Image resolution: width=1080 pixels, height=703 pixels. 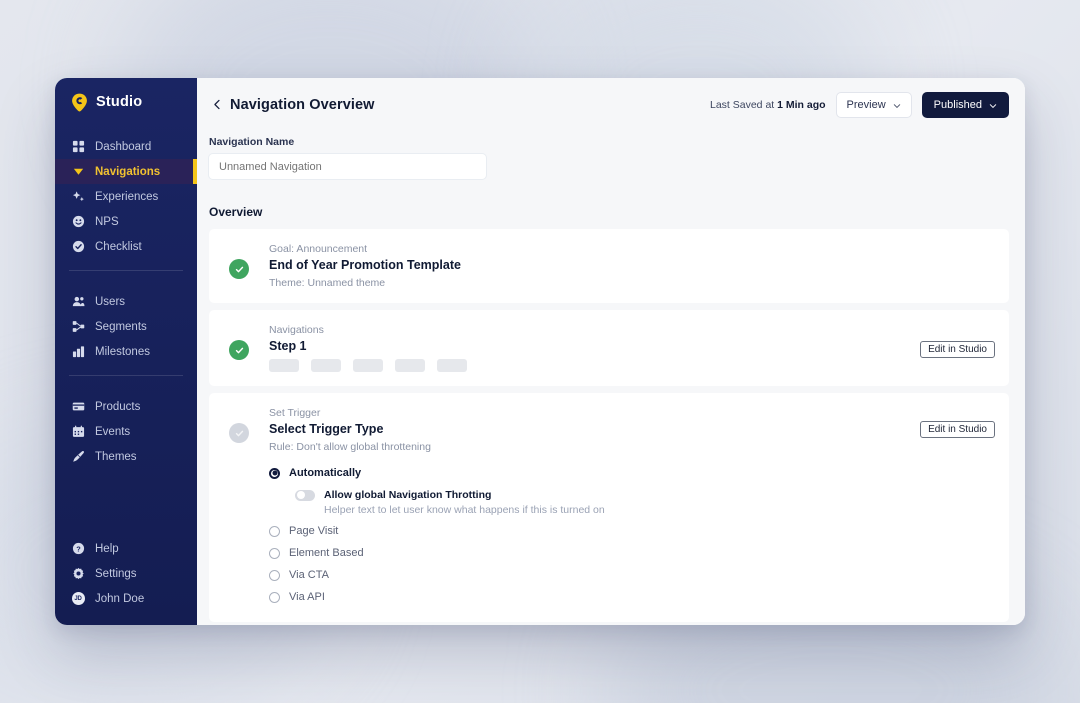 I want to click on sidebar-item-user-profile: JD John Doe, so click(x=126, y=598).